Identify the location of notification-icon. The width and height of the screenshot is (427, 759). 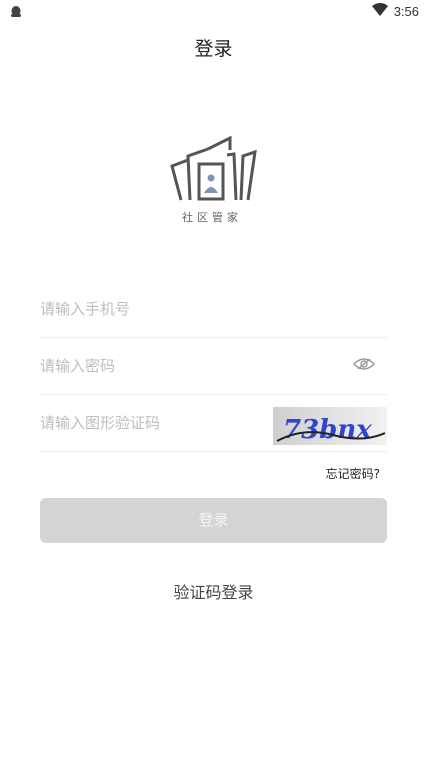
(16, 13).